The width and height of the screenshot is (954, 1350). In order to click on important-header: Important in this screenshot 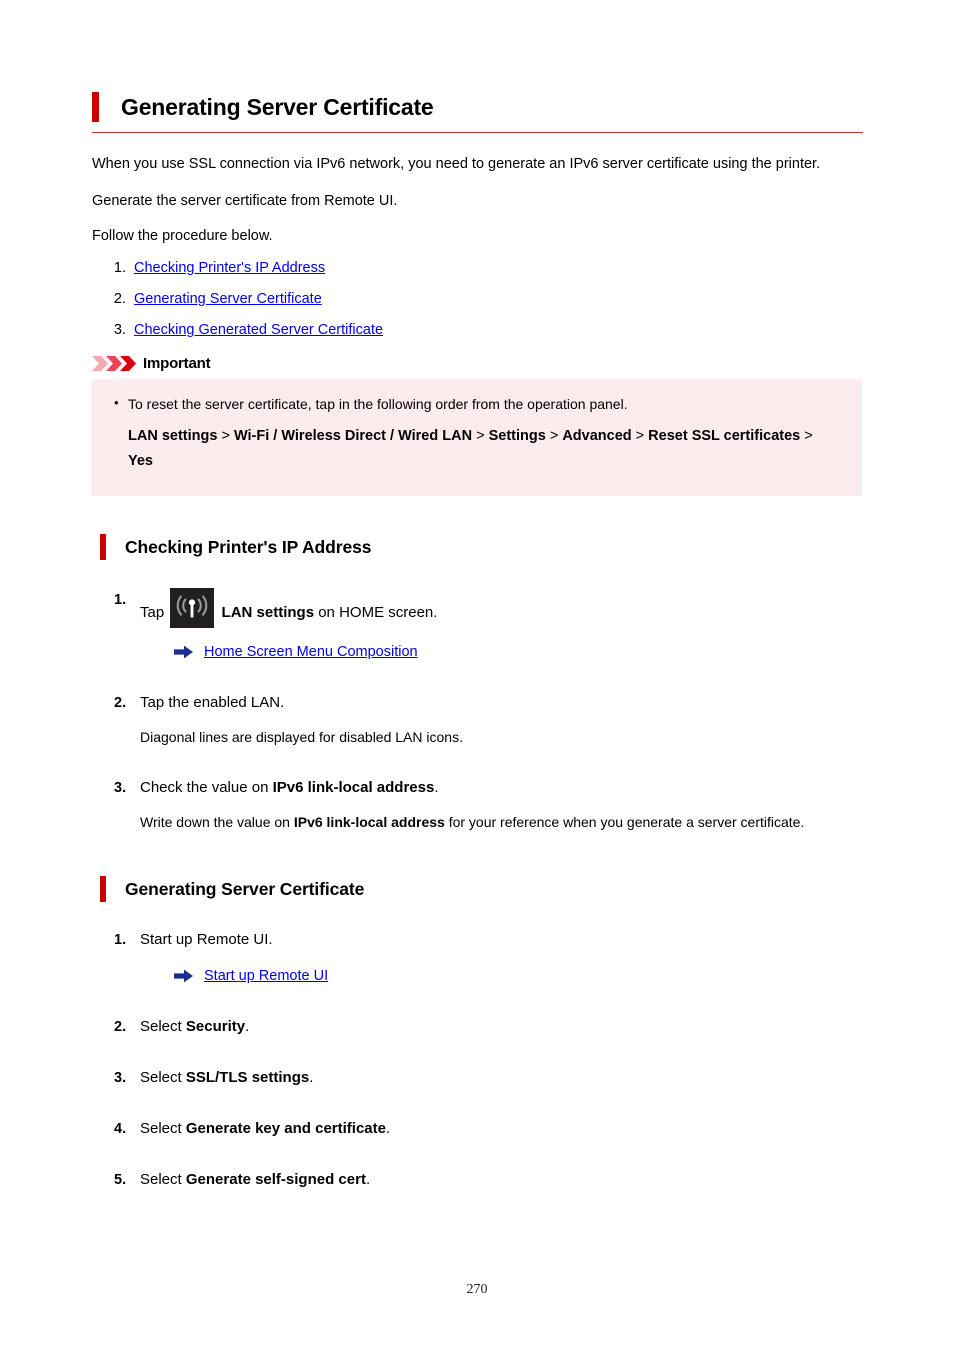, I will do `click(478, 363)`.